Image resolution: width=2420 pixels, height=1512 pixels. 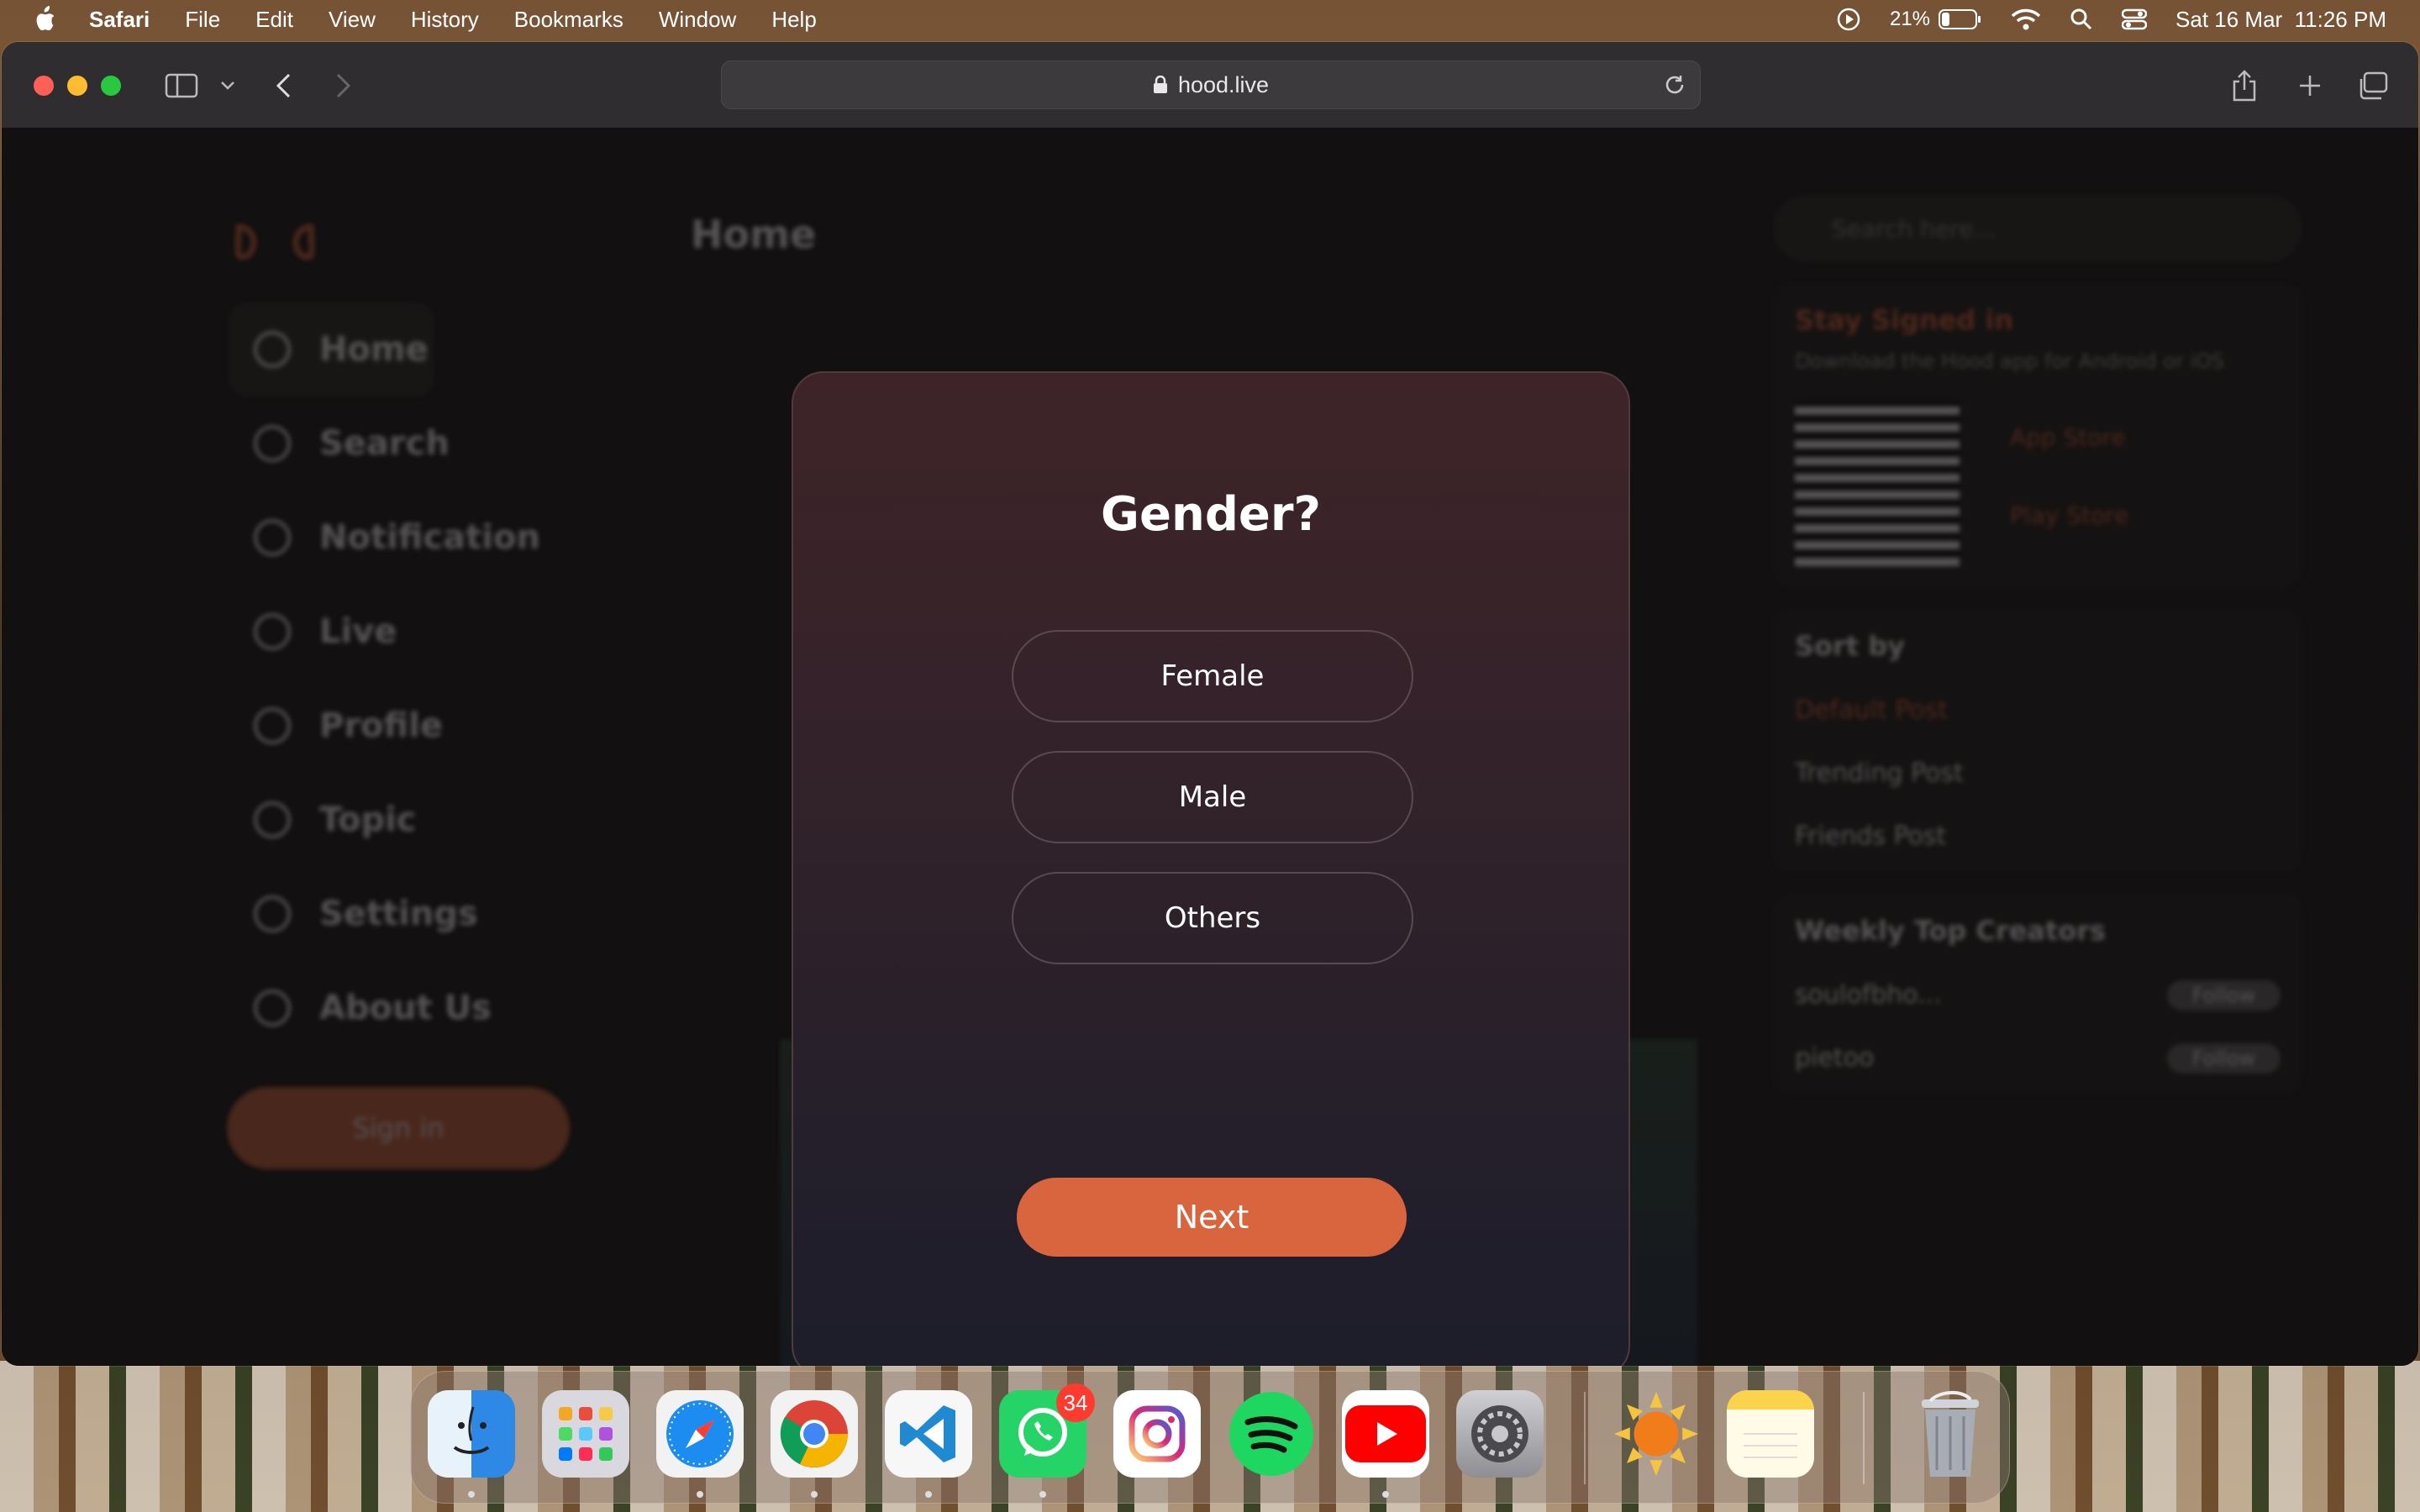 I want to click on menu-edit: Edit, so click(x=274, y=20).